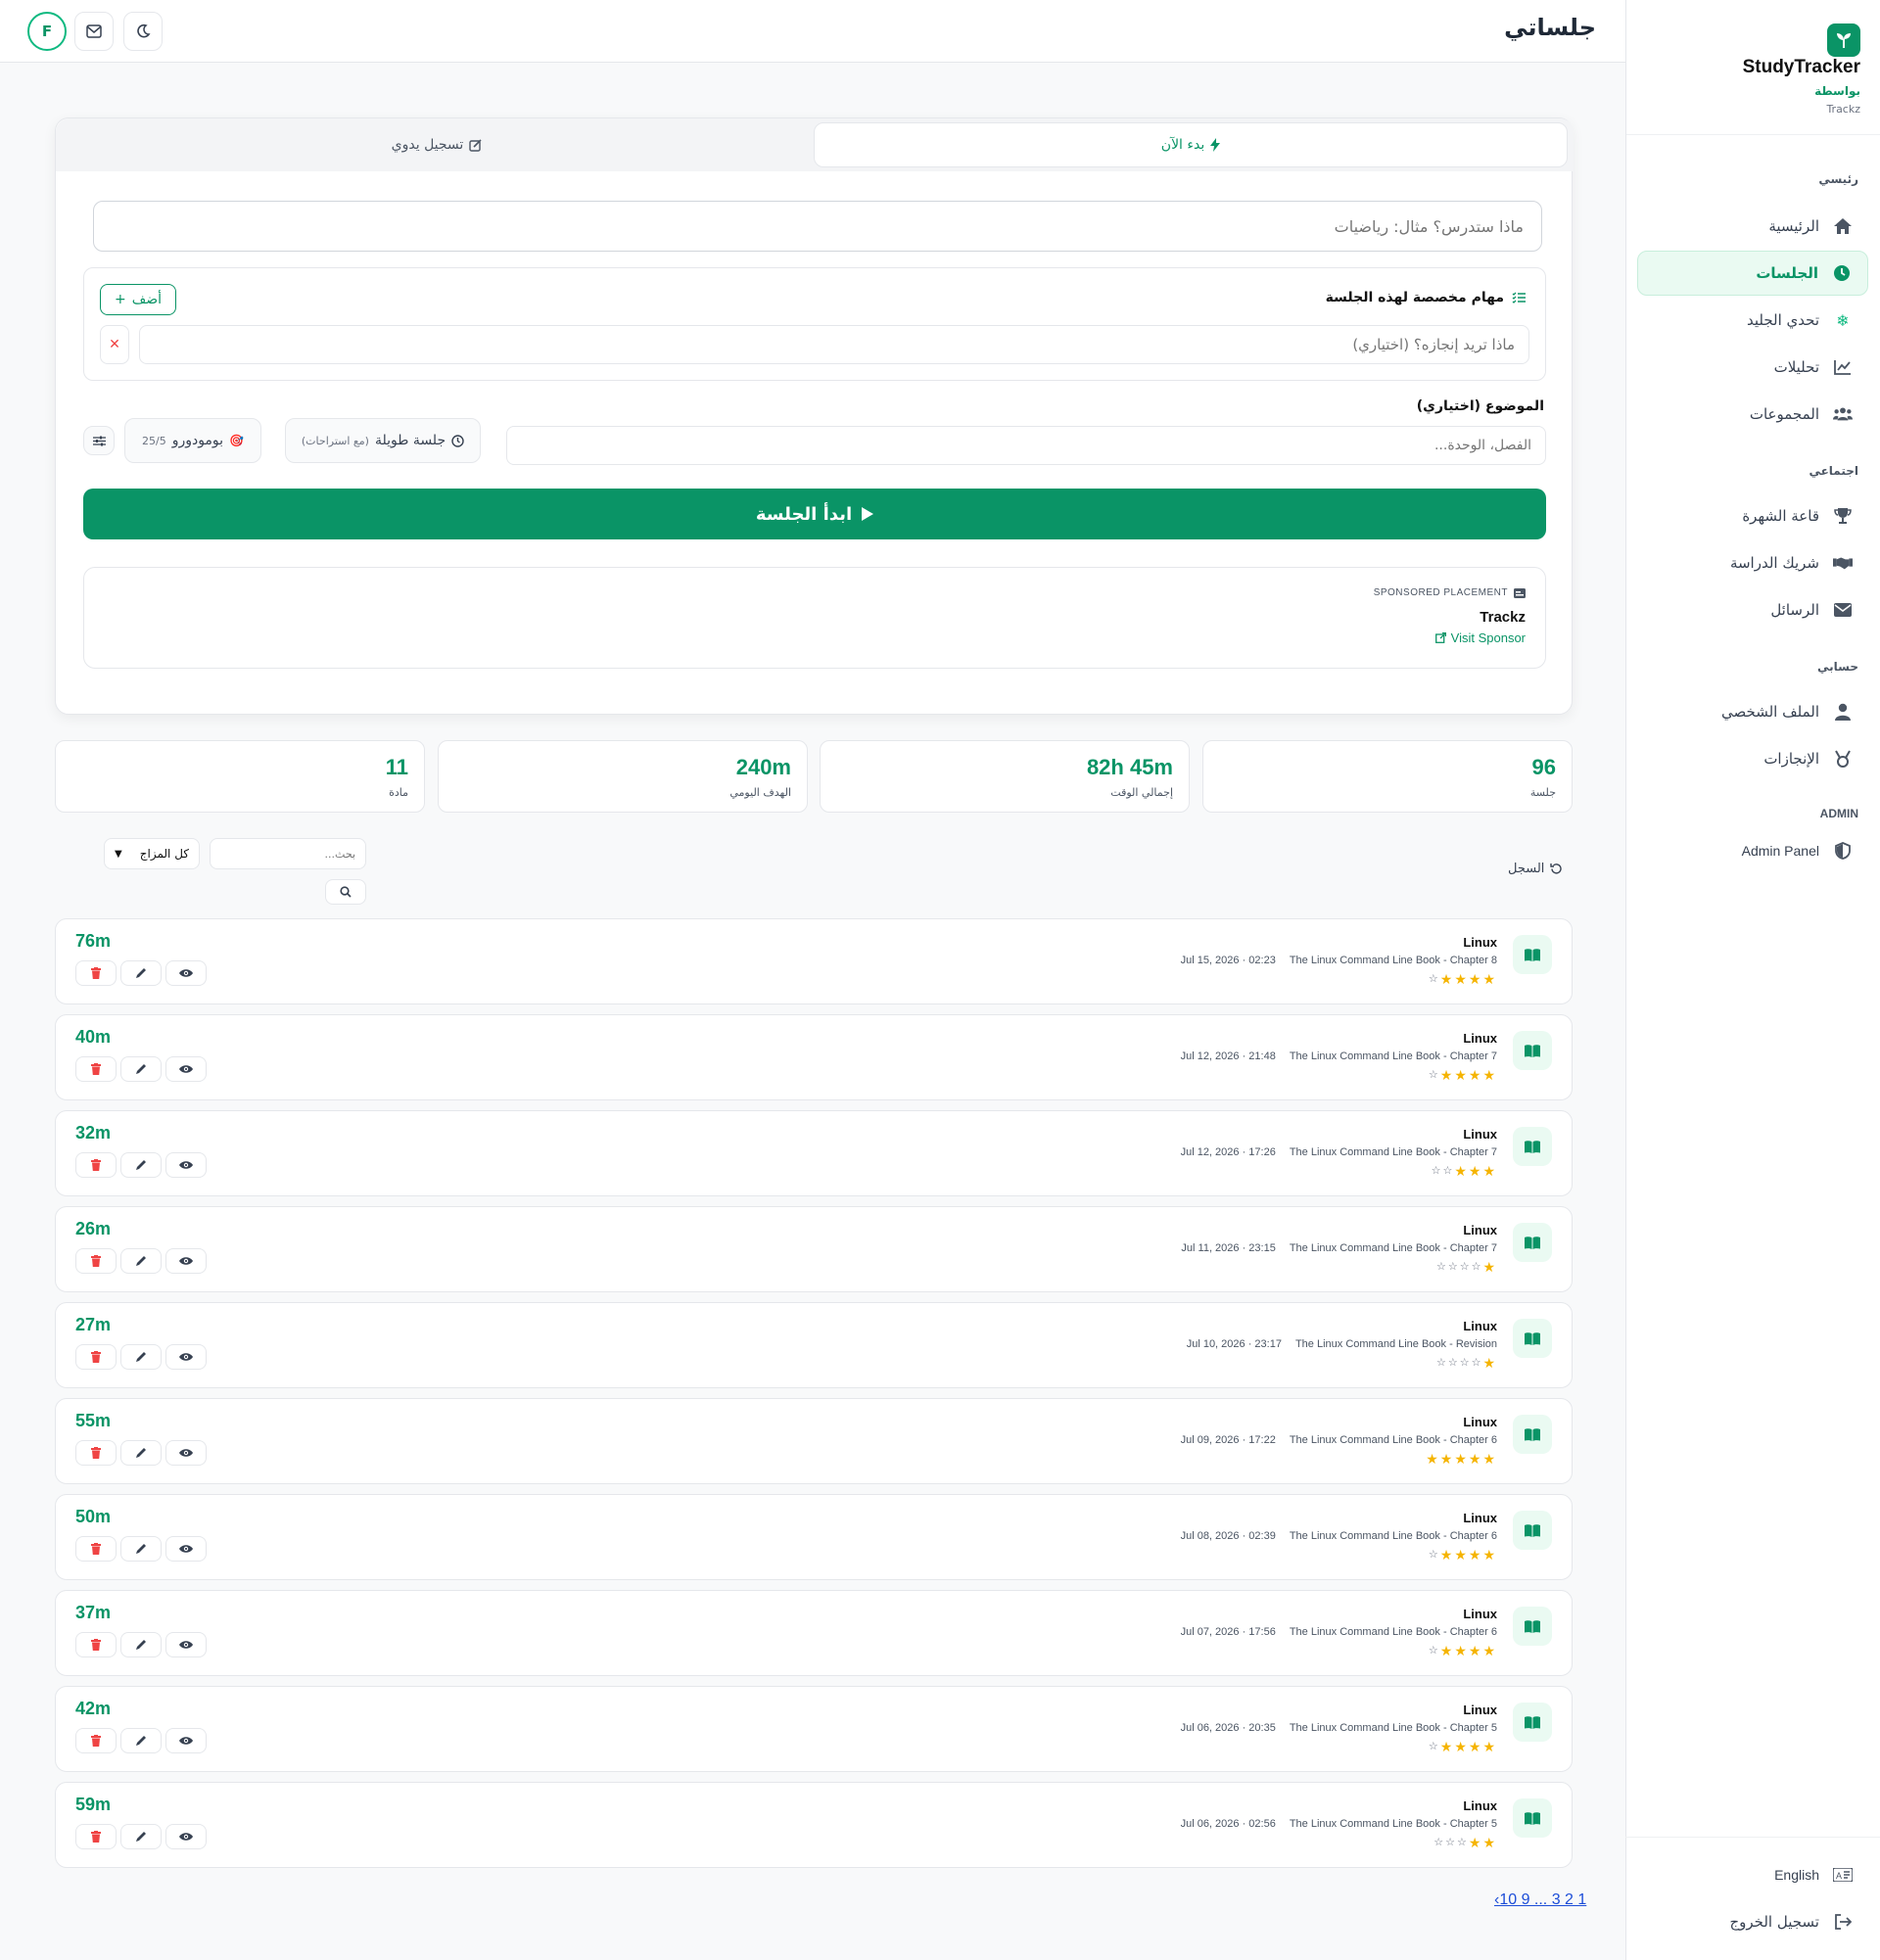  Describe the element at coordinates (143, 31) in the screenshot. I see `theme-toggle-button` at that location.